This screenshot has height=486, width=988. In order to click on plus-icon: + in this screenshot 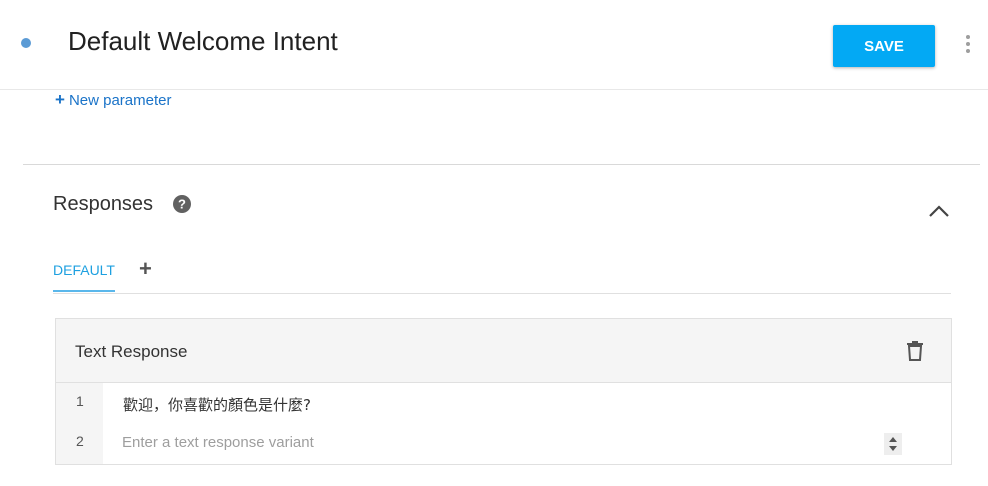, I will do `click(60, 99)`.